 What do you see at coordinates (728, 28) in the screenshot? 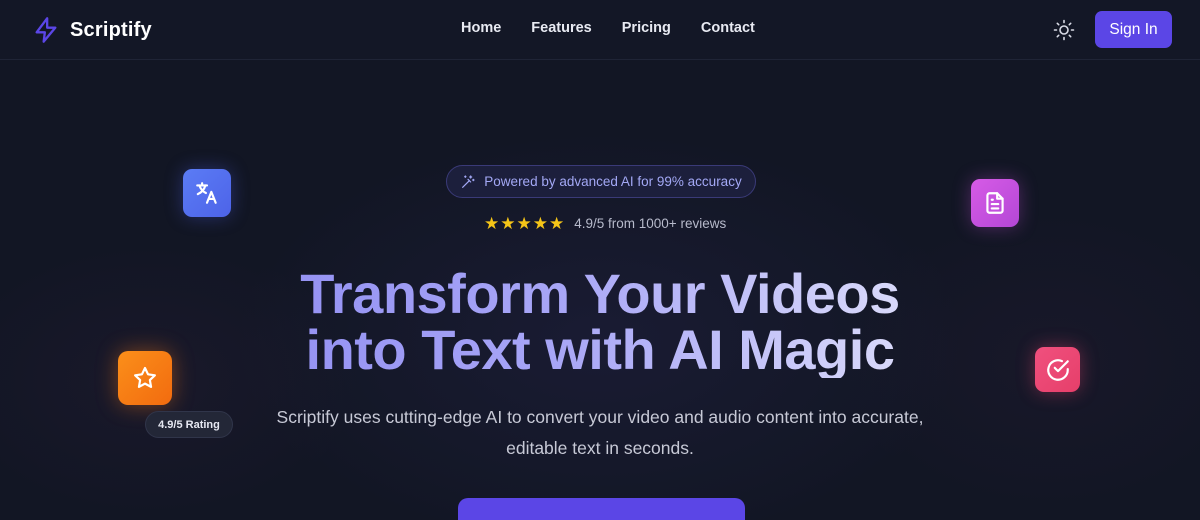
I see `nav-link-contact: Contact` at bounding box center [728, 28].